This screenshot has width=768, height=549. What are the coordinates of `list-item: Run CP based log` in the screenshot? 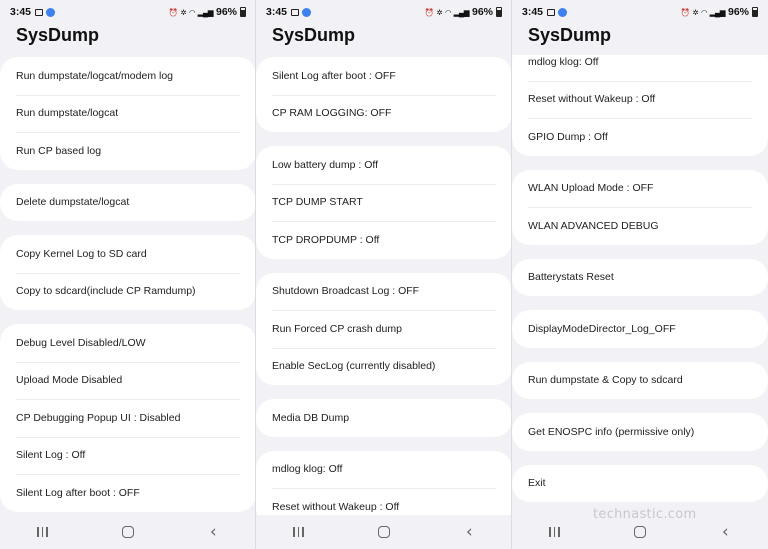 It's located at (127, 151).